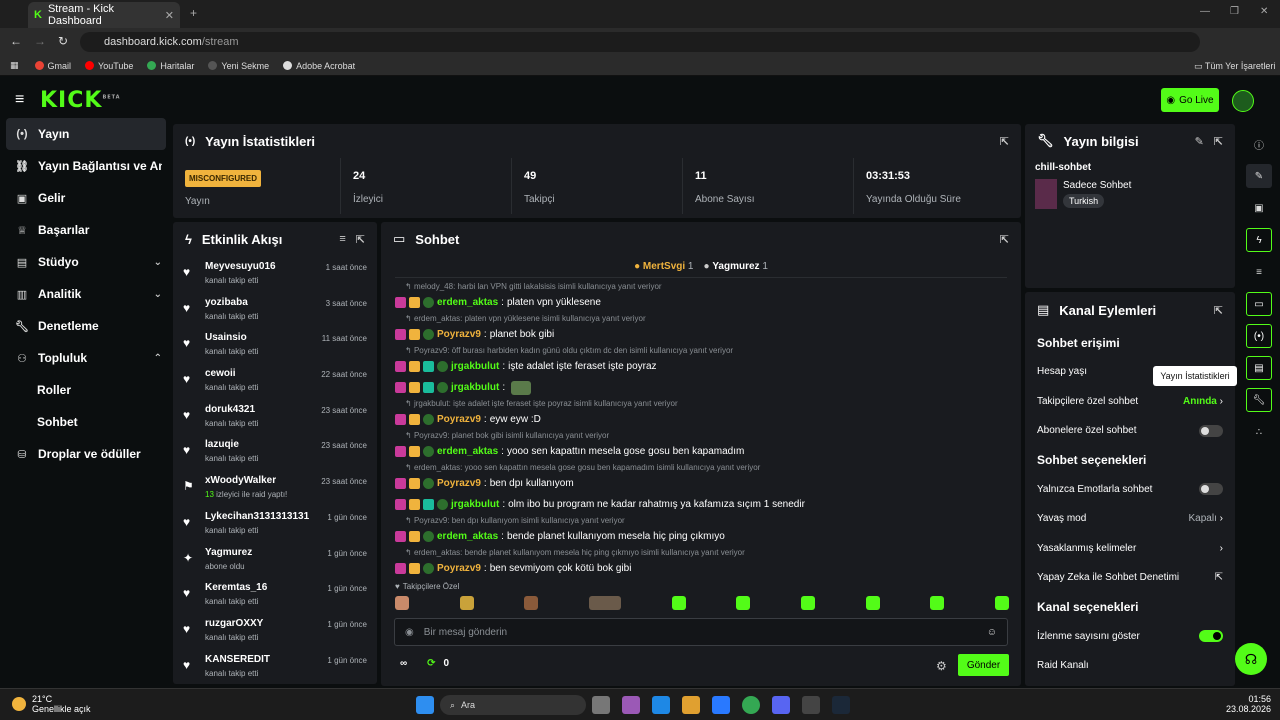 The height and width of the screenshot is (720, 1280). I want to click on new-tab-icon: +, so click(193, 13).